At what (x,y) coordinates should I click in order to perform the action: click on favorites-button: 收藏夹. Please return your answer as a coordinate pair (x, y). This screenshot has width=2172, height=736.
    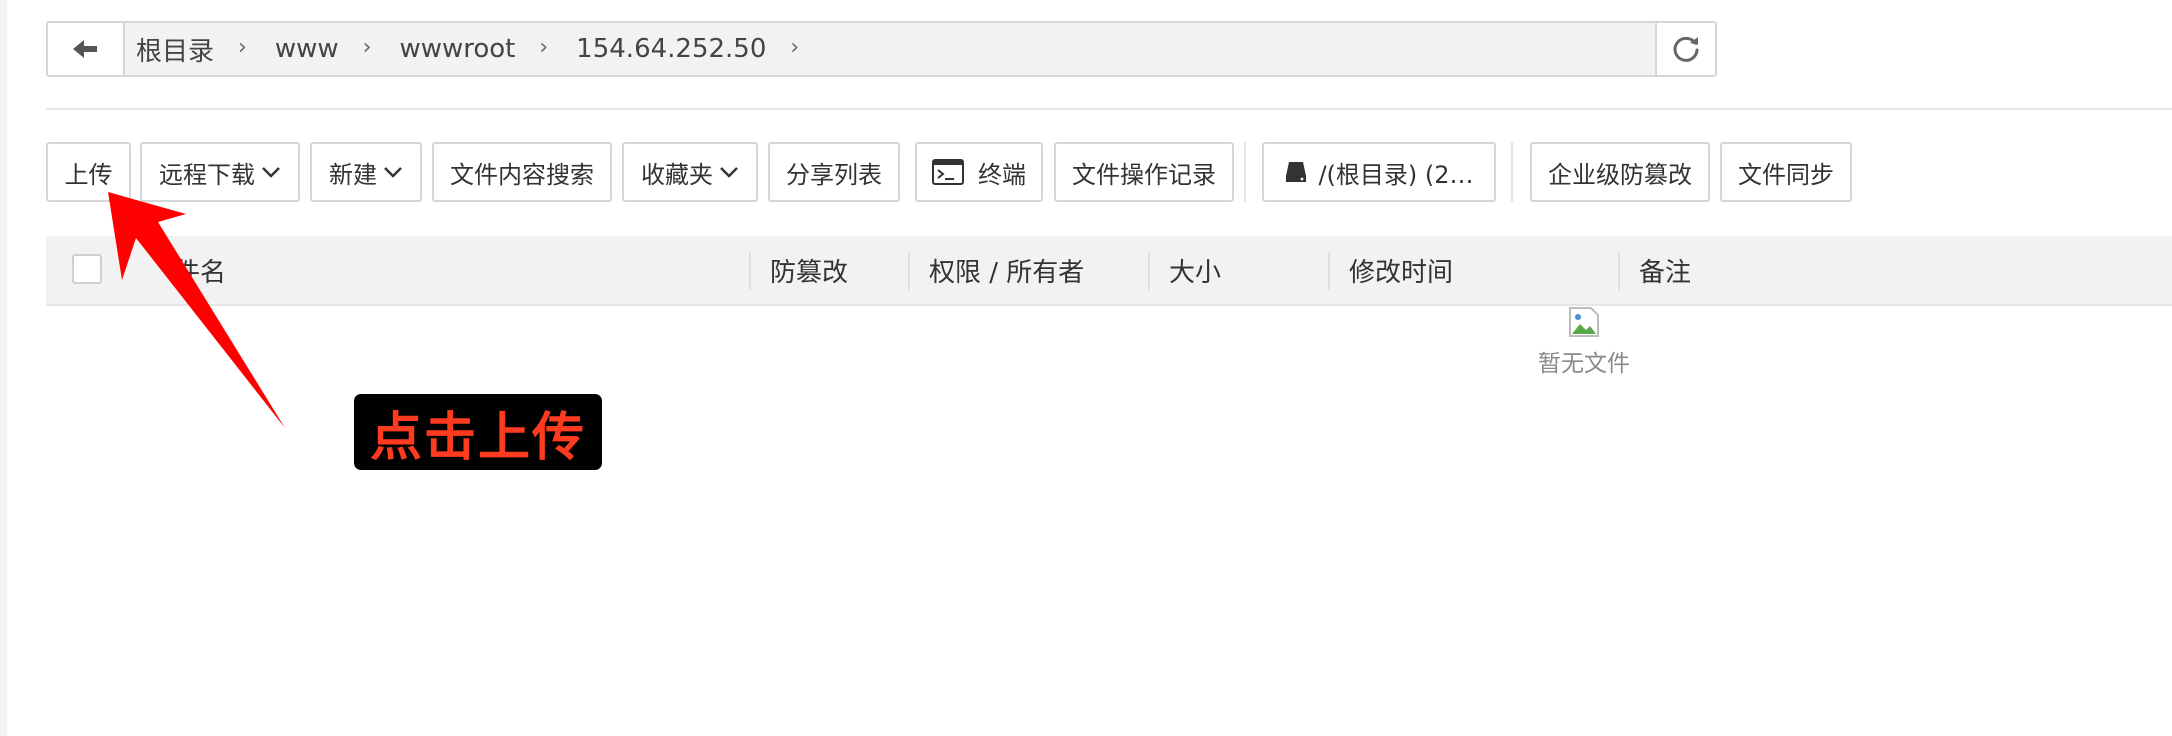
    Looking at the image, I should click on (690, 172).